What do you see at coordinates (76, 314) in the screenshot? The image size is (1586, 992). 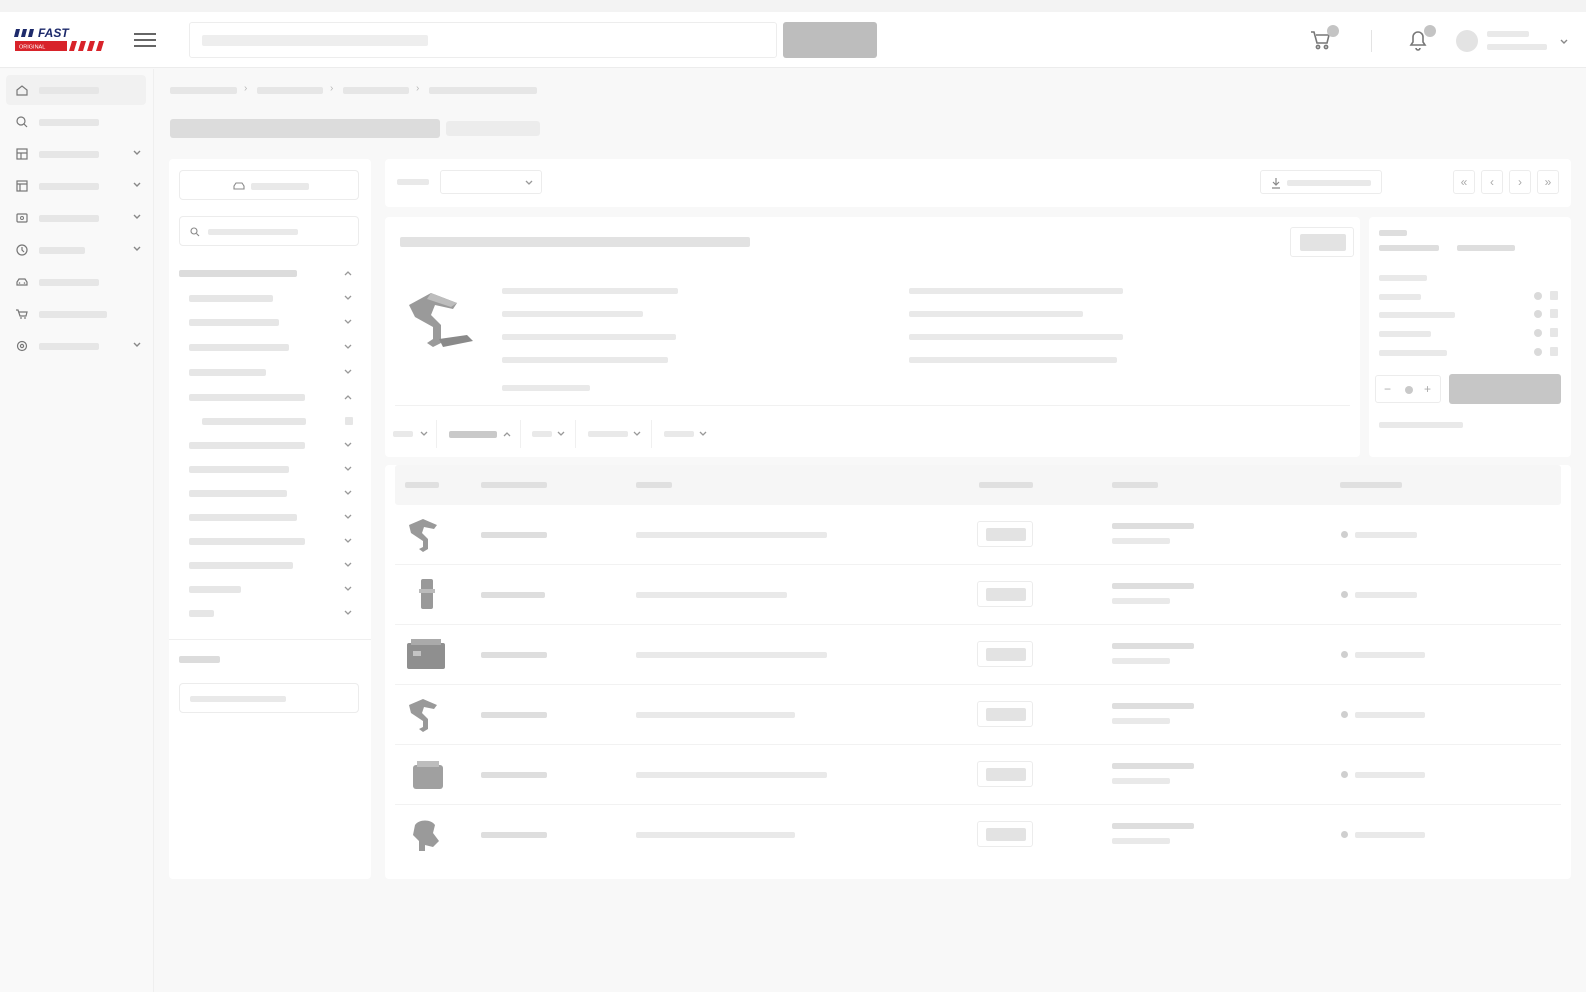 I see `sidebar-item-orders` at bounding box center [76, 314].